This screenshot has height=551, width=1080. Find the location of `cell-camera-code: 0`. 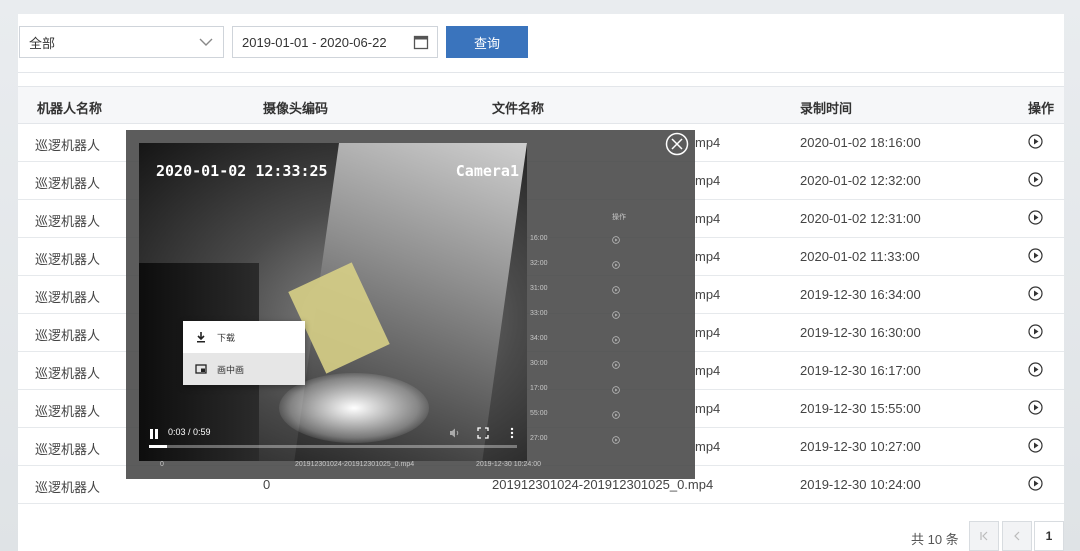

cell-camera-code: 0 is located at coordinates (267, 484).